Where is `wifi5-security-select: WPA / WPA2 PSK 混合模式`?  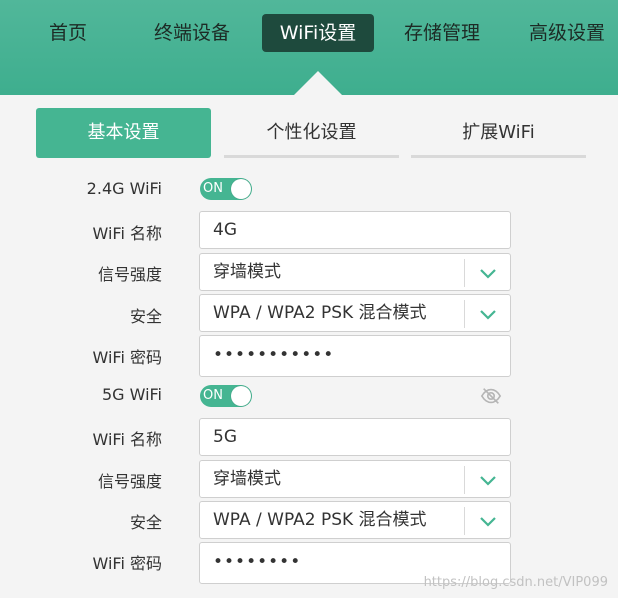 wifi5-security-select: WPA / WPA2 PSK 混合模式 is located at coordinates (355, 520).